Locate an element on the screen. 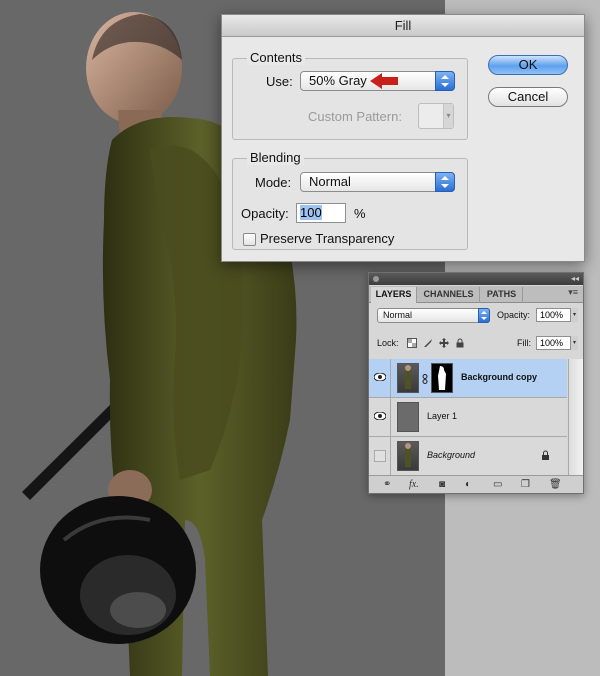  layers-list: Background copy Layer 1 Background is located at coordinates (468, 418).